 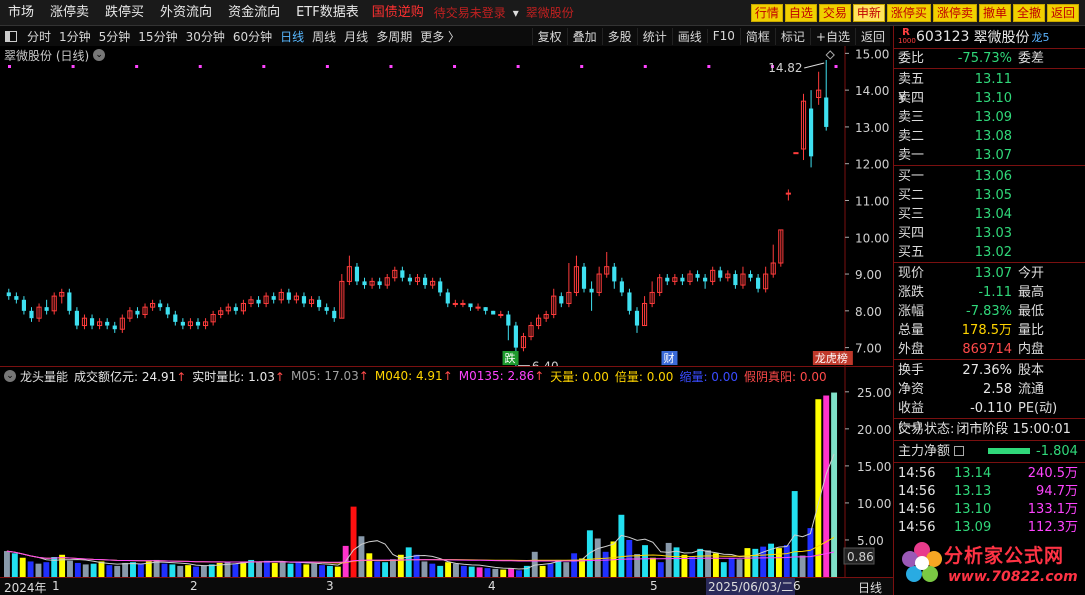 What do you see at coordinates (832, 36) in the screenshot?
I see `tool-button-8: +自选` at bounding box center [832, 36].